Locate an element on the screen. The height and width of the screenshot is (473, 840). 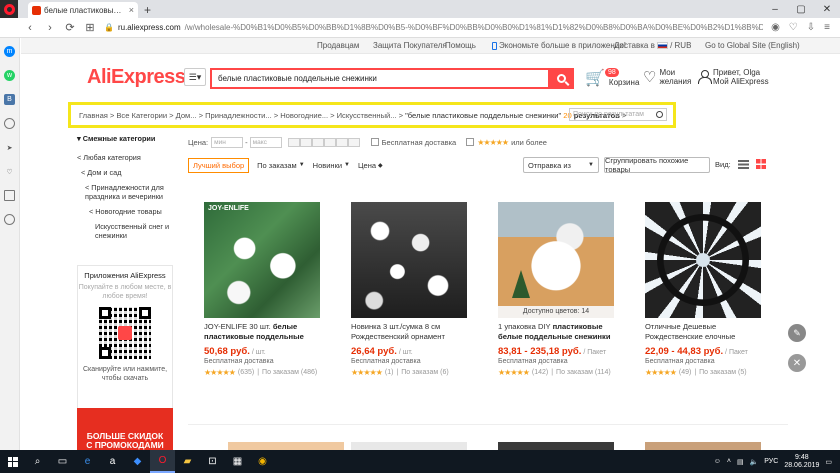
promo-banner: БОЛЬШЕ СКИДОК С ПРОМОКОДАМИ is located at coordinates (125, 429).